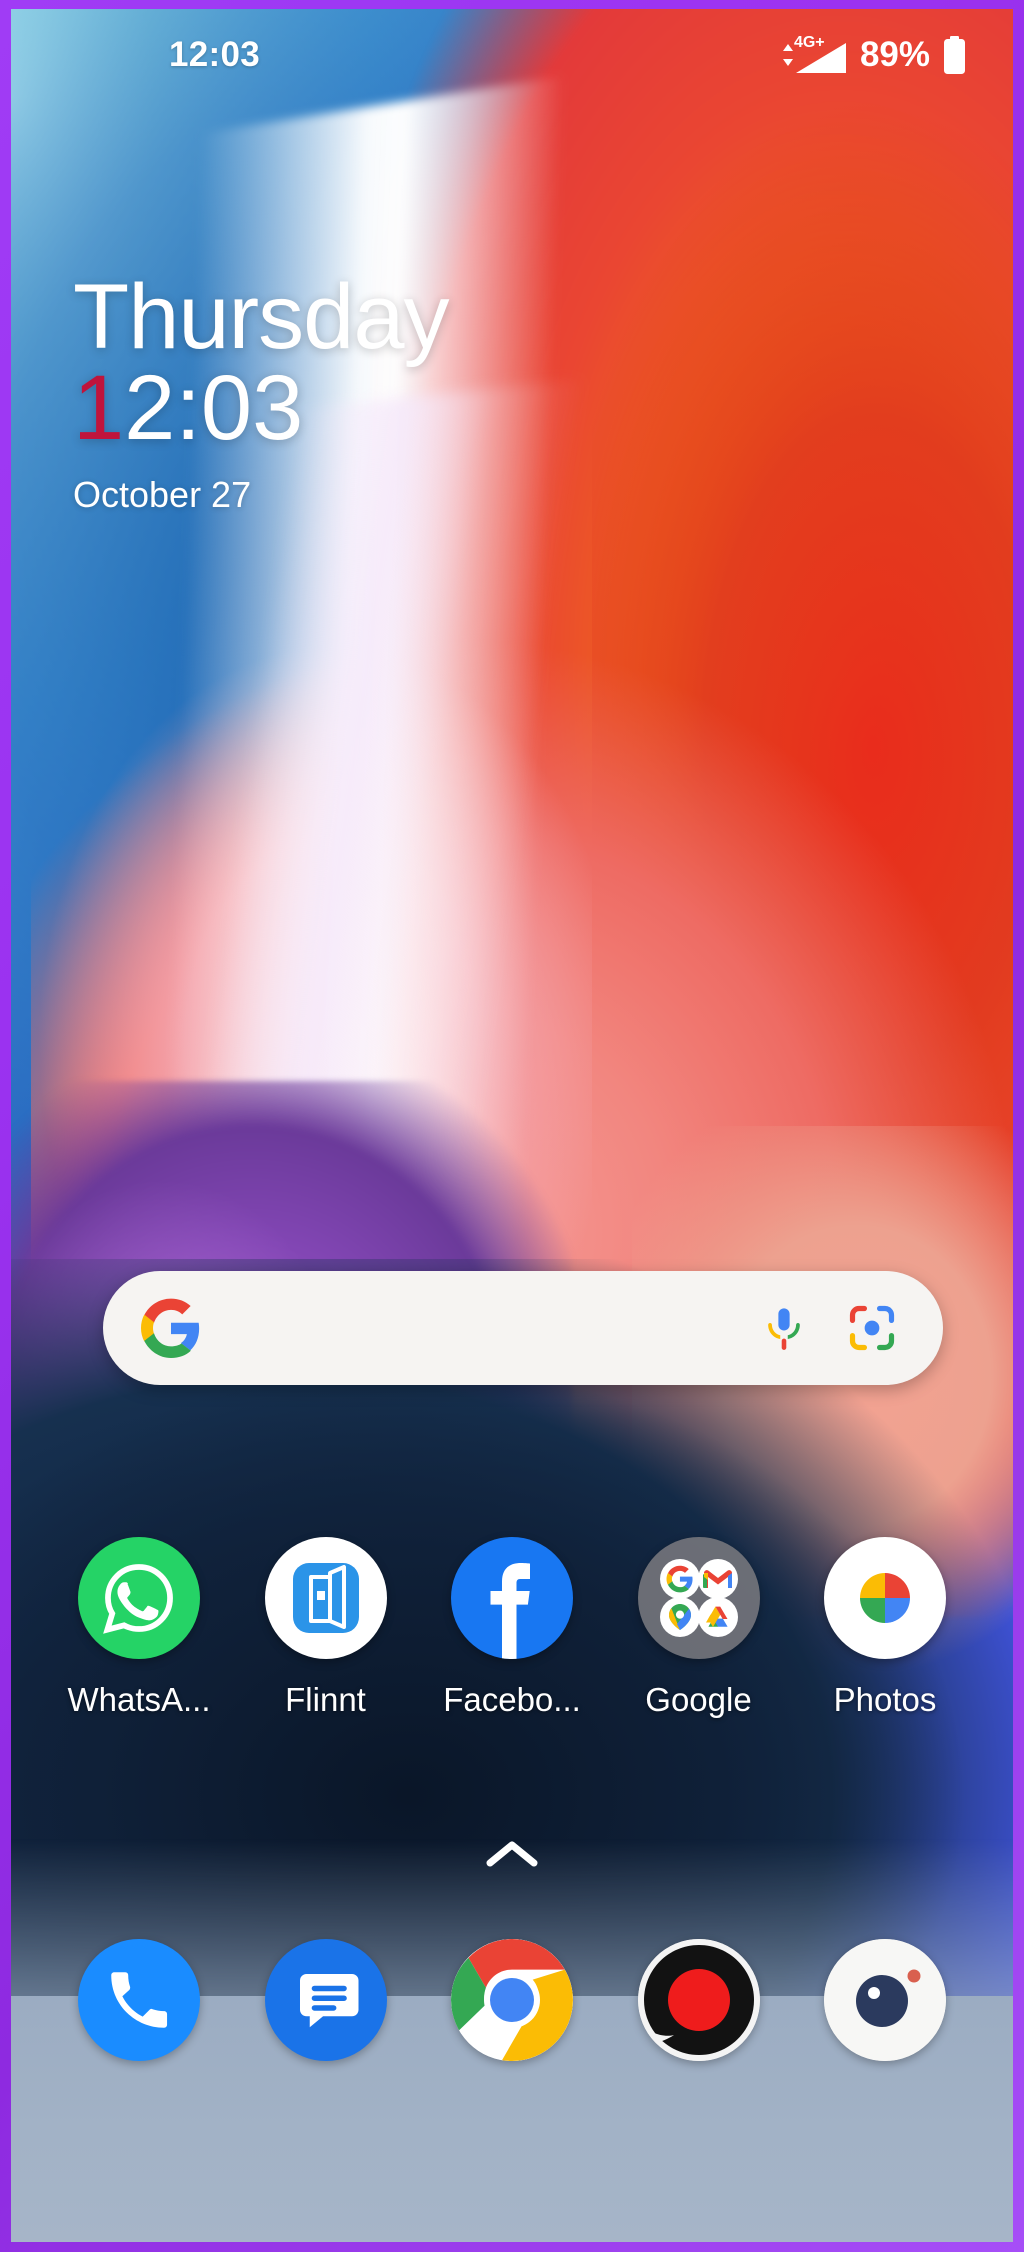  What do you see at coordinates (787, 55) in the screenshot?
I see `data-transfer-icon` at bounding box center [787, 55].